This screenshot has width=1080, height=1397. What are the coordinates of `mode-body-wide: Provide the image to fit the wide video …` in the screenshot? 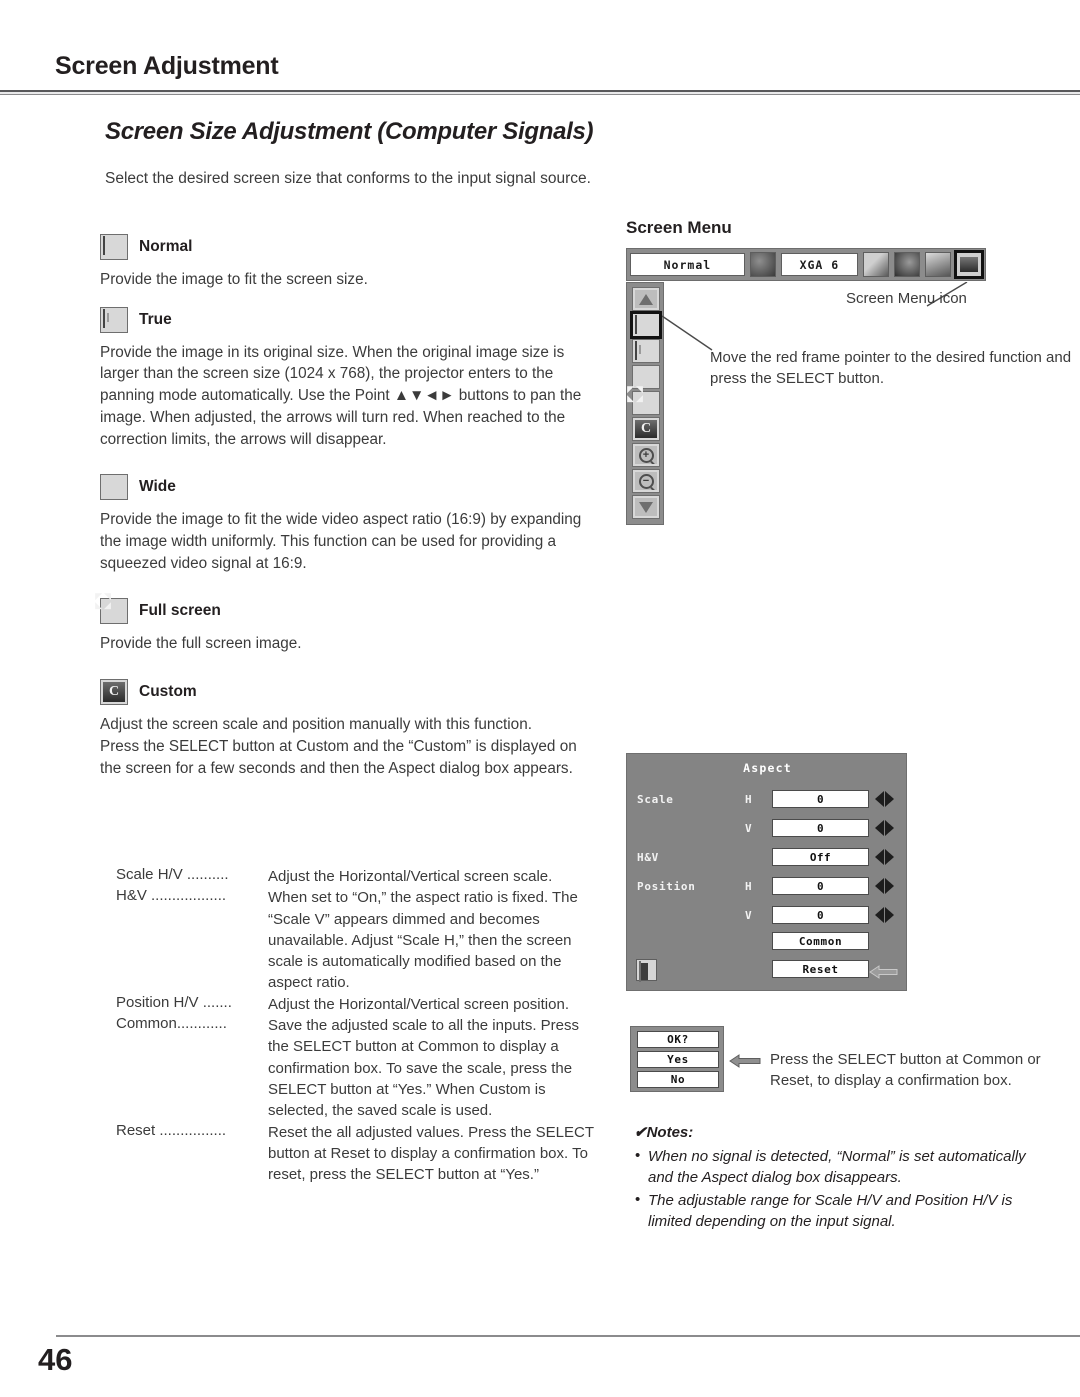 It's located at (341, 541).